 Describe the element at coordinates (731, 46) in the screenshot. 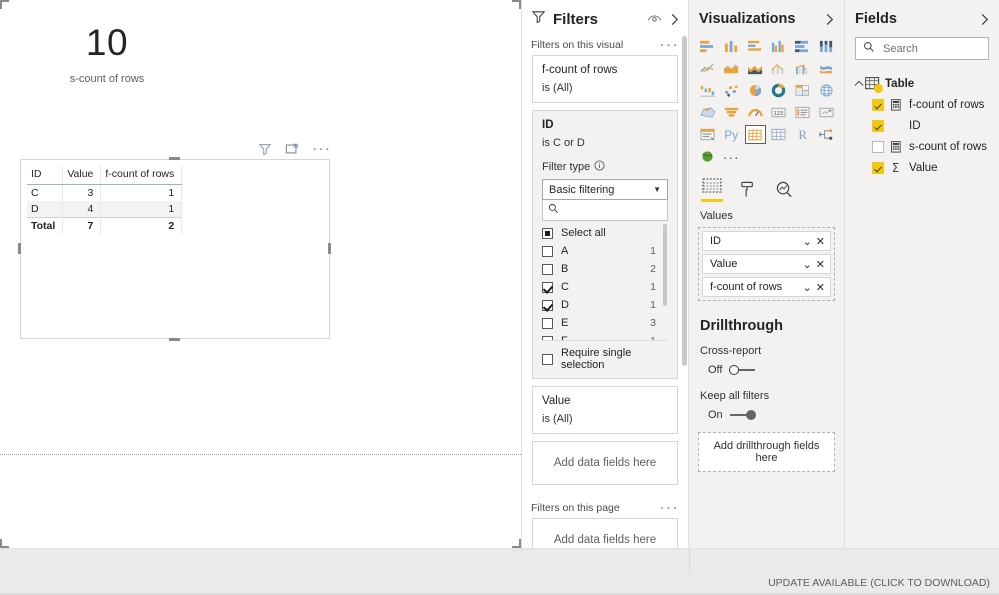

I see `stacked-column-chart-icon` at that location.